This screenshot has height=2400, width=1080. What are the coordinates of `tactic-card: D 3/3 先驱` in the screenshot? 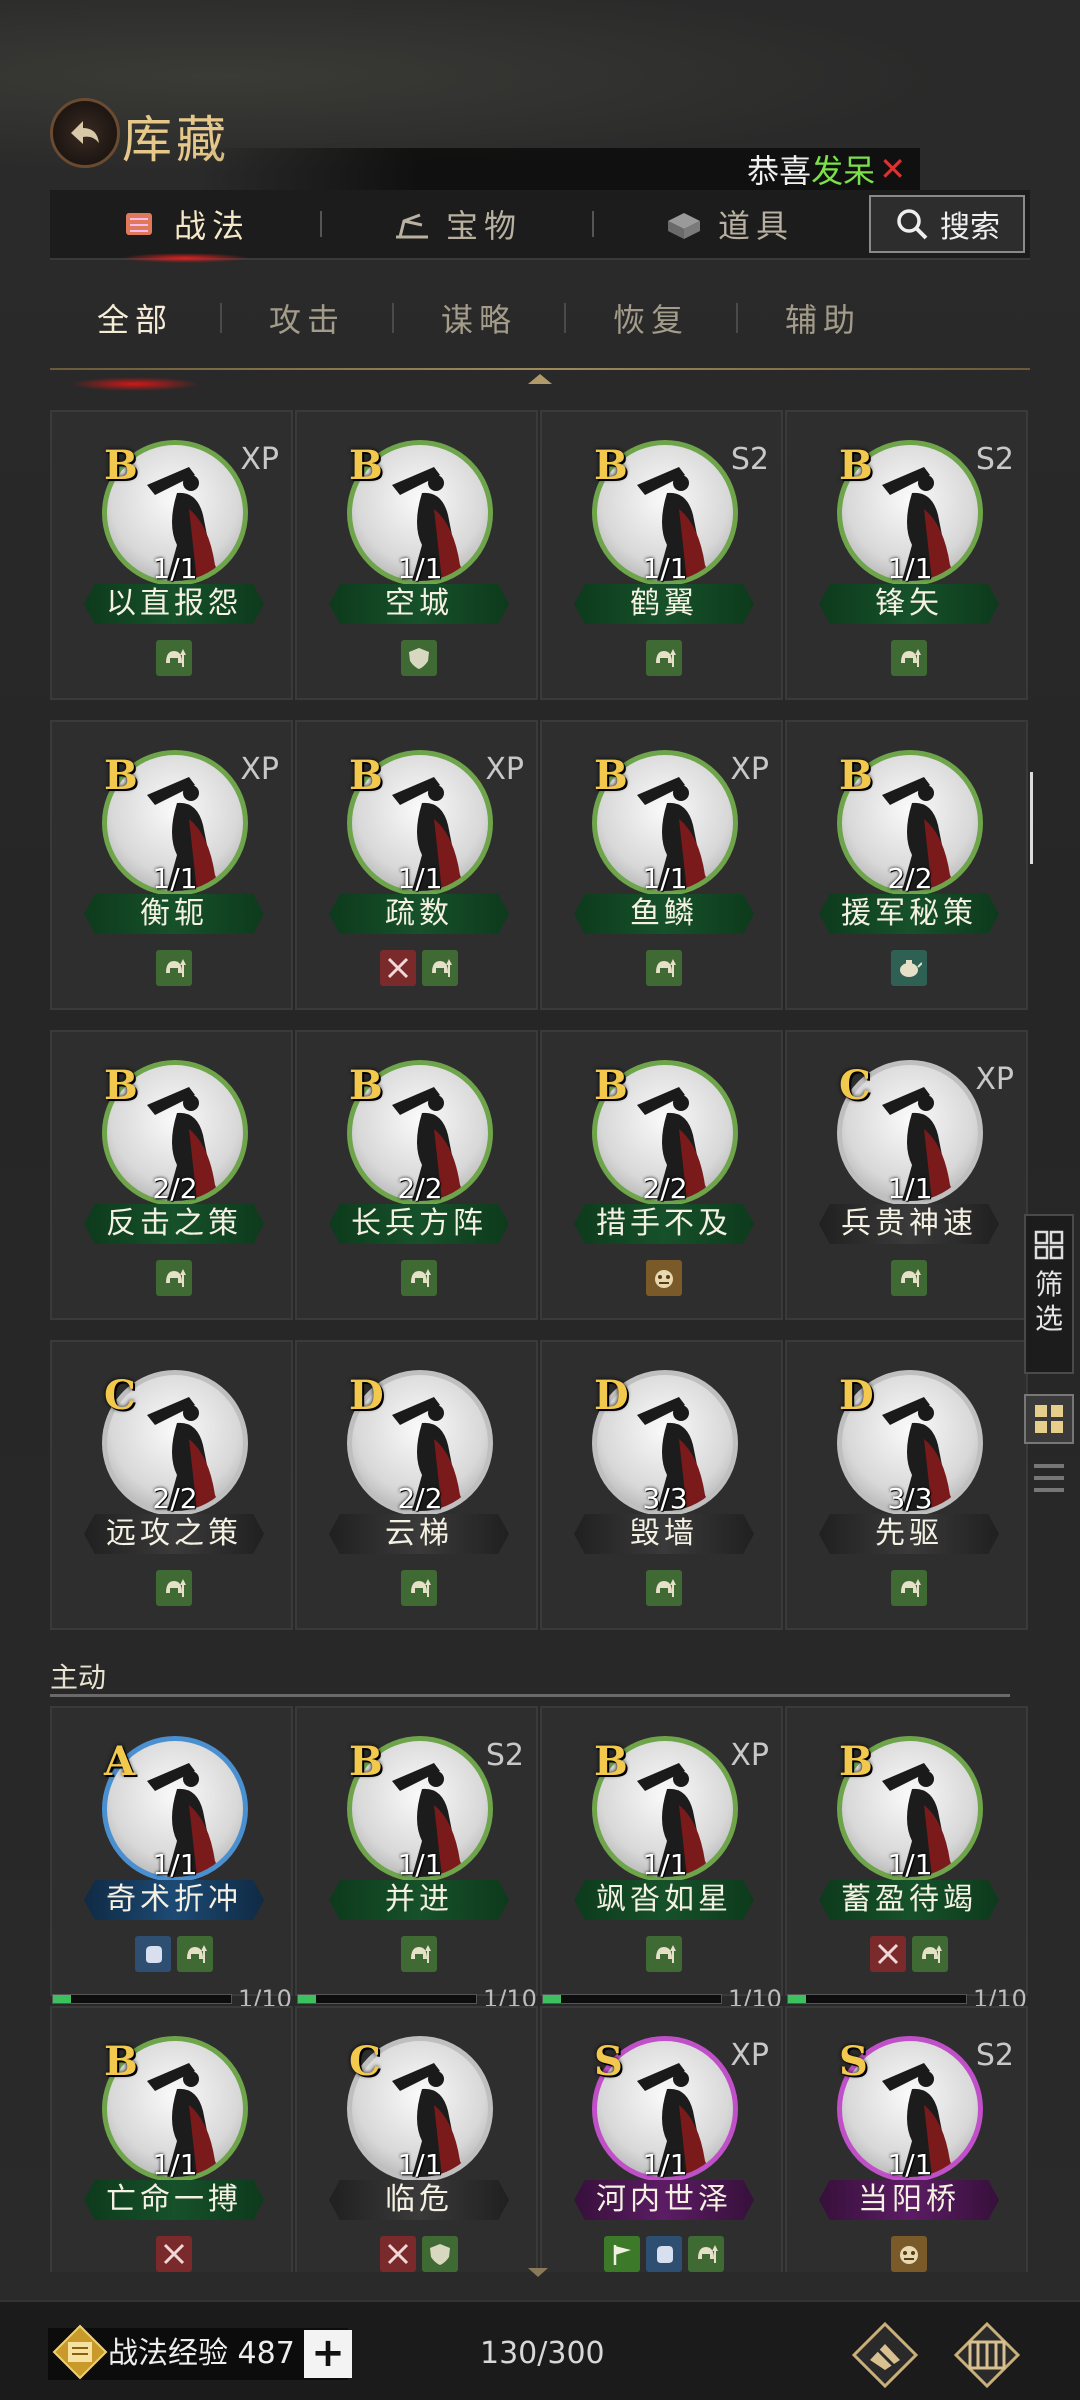 It's located at (906, 1485).